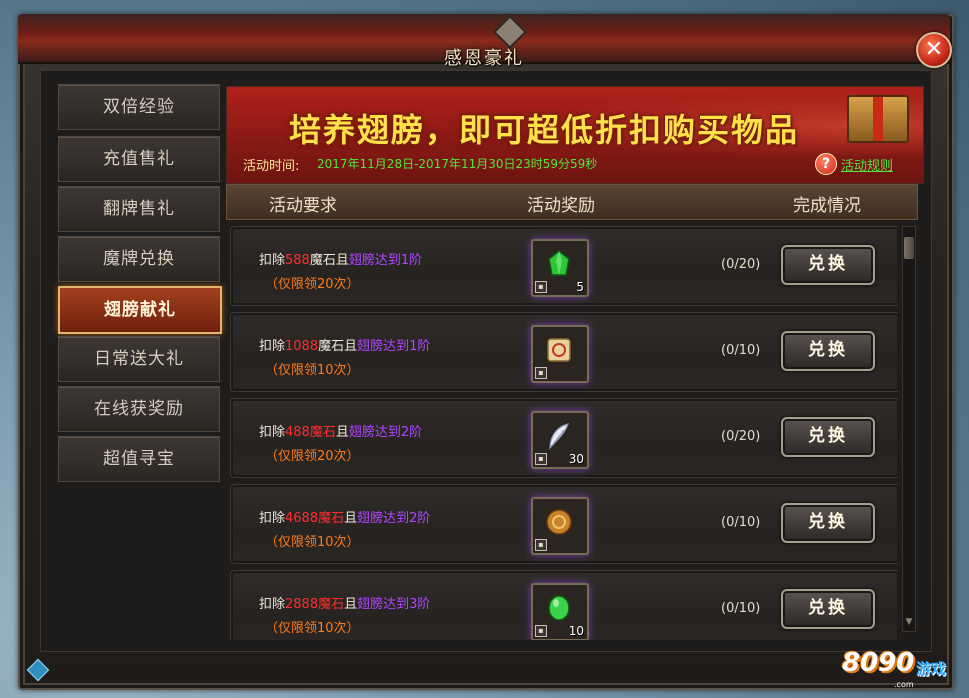  I want to click on scroll-down-icon: ▼, so click(909, 622).